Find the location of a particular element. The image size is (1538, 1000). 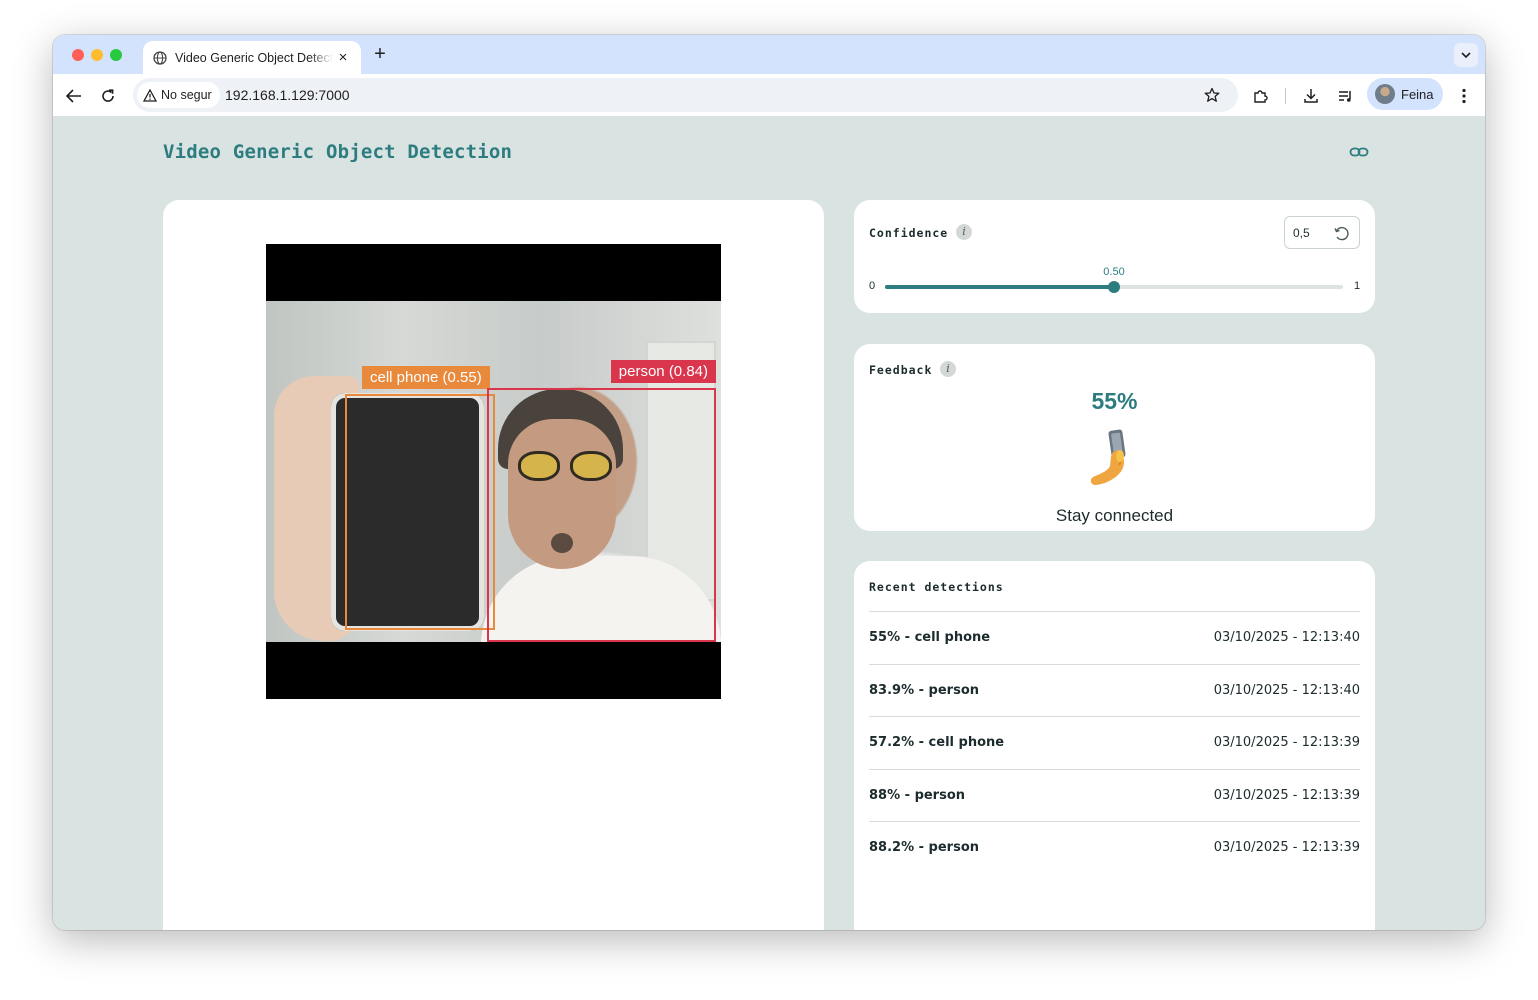

list-item: 57.2% - cell phone 03/10/2025 - 12:13:39 is located at coordinates (1114, 742).